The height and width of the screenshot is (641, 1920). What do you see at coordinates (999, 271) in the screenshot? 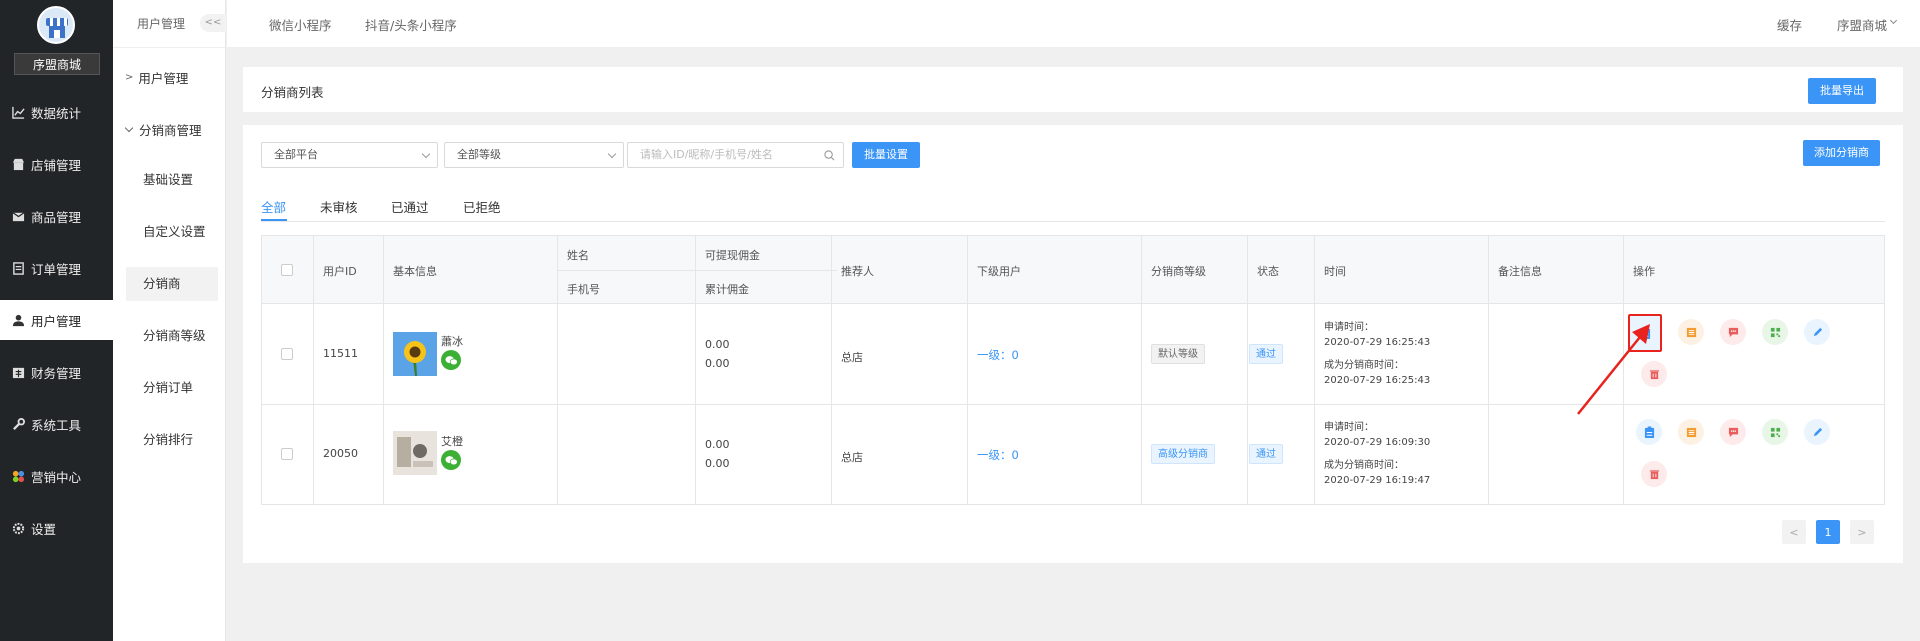
I see `header-sub: 下级用户` at bounding box center [999, 271].